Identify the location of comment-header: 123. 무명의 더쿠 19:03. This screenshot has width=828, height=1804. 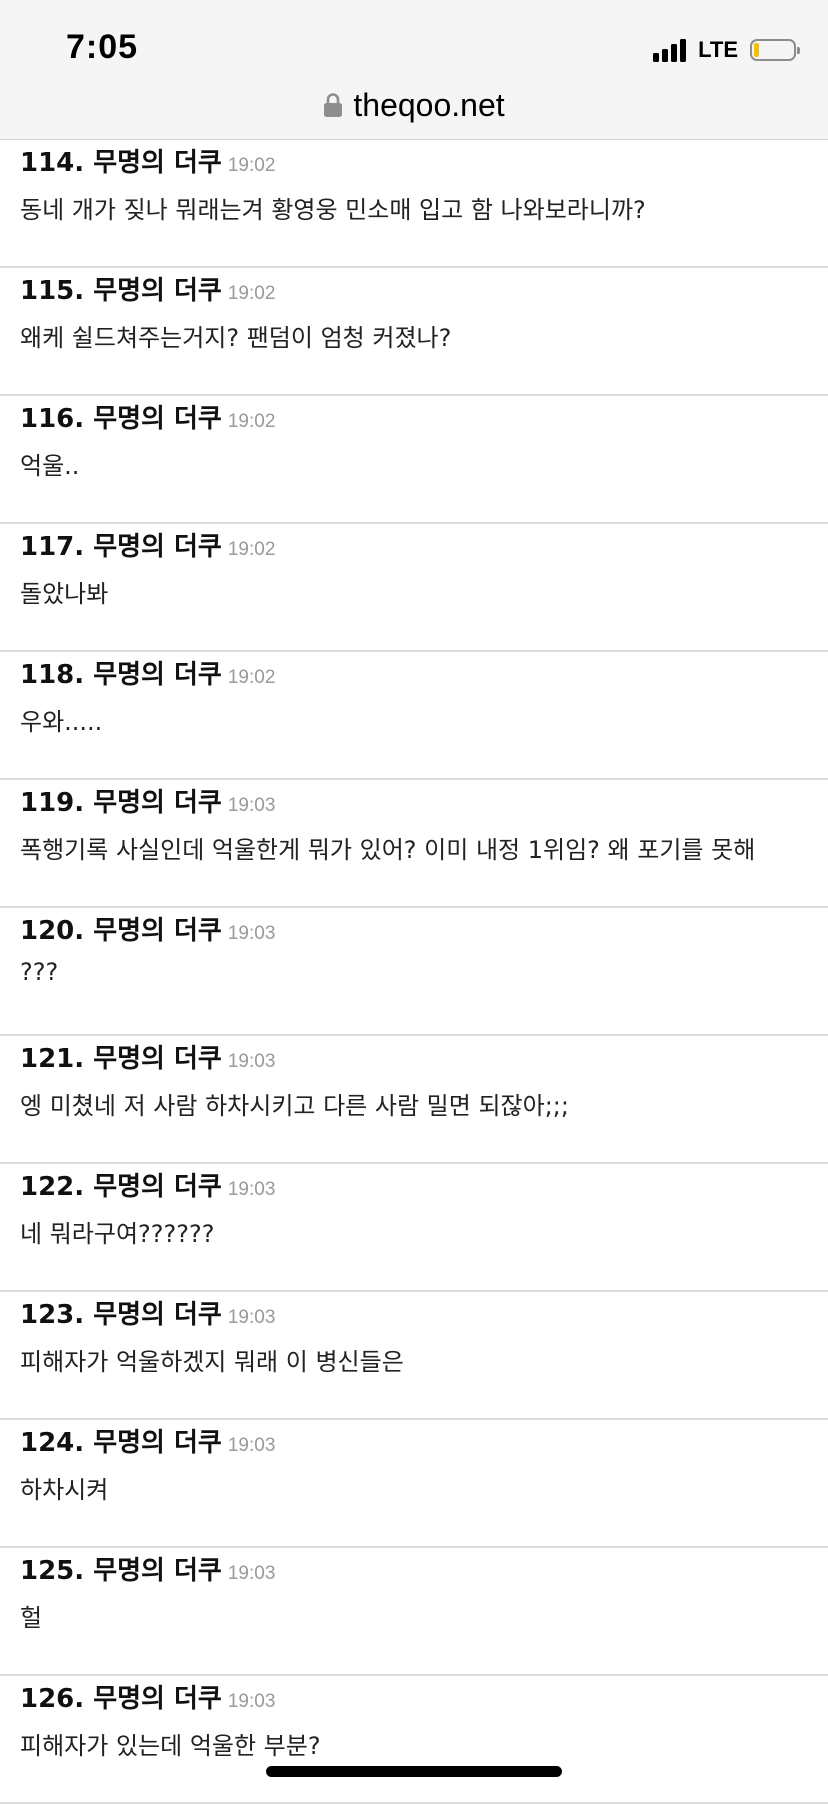
(147, 1312).